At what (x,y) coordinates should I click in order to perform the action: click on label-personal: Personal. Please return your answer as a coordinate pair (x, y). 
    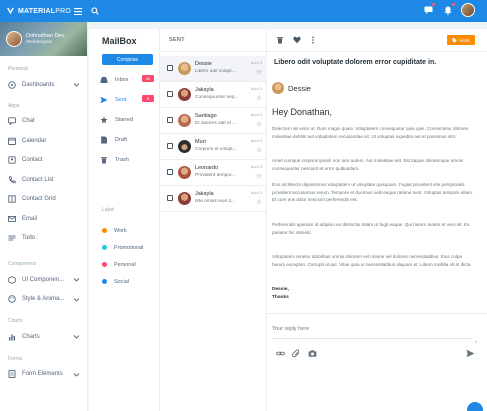
    Looking at the image, I should click on (124, 264).